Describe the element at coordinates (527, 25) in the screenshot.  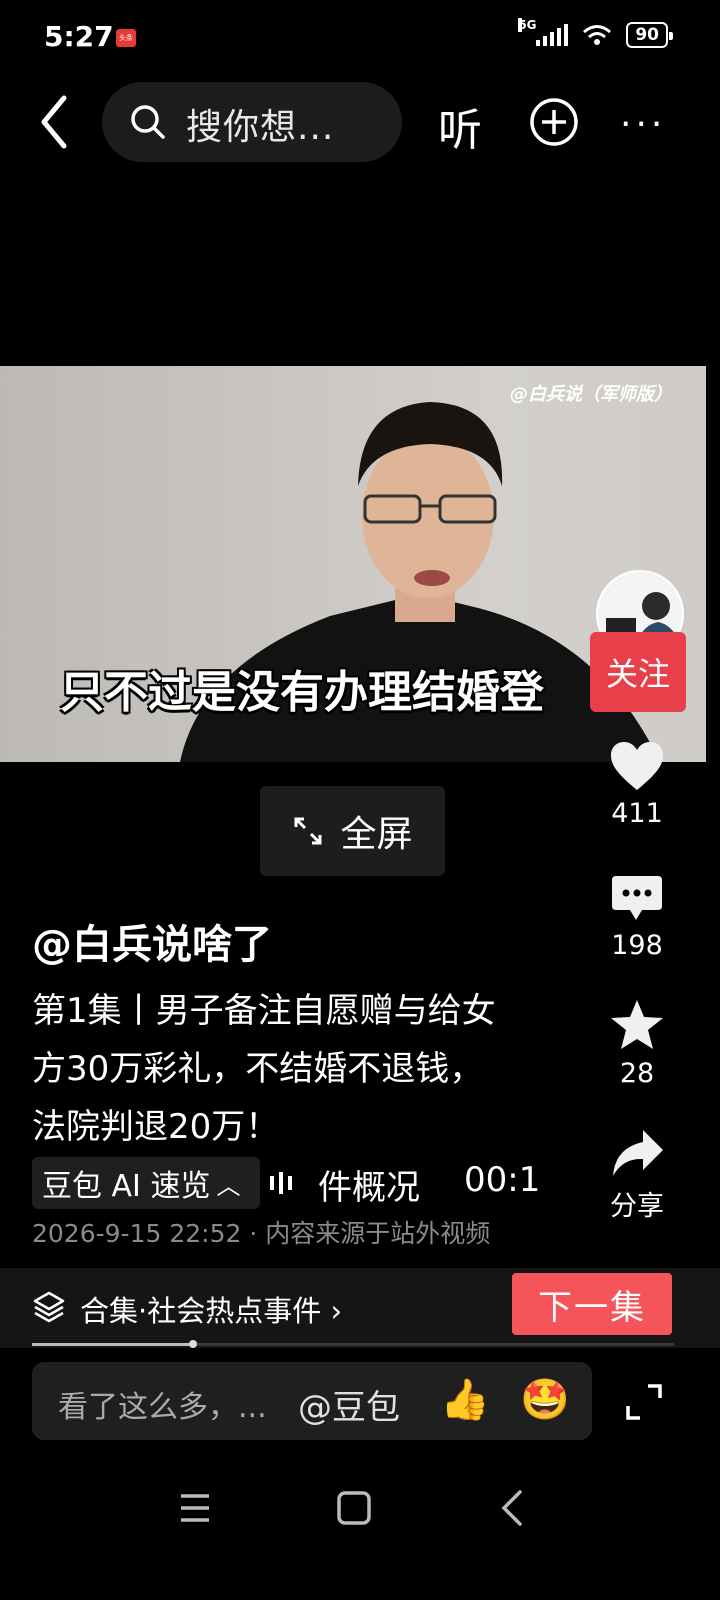
I see `network-type: 5G` at that location.